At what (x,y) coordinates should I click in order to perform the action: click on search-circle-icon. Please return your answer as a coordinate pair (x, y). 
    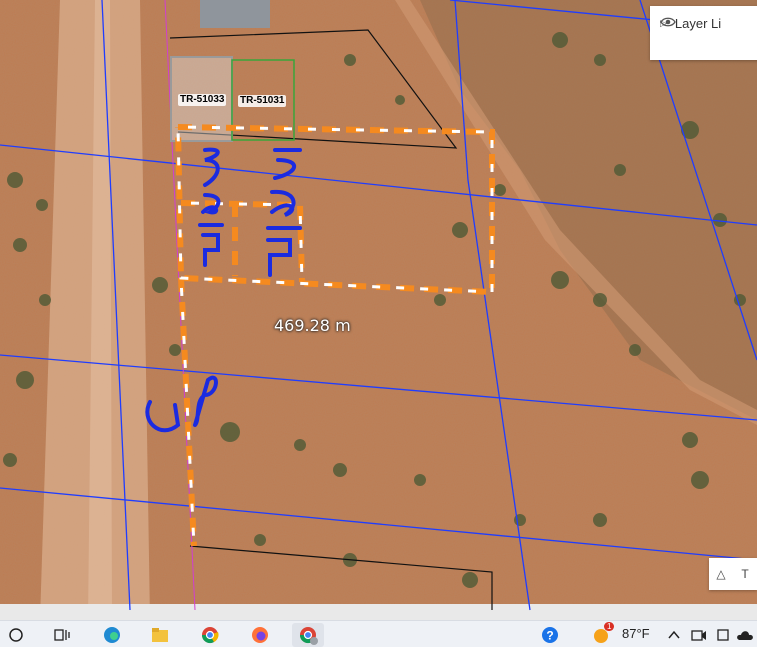
    Looking at the image, I should click on (16, 635).